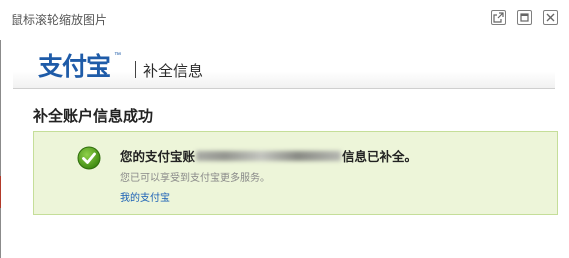 The height and width of the screenshot is (258, 569). I want to click on popout-button, so click(498, 17).